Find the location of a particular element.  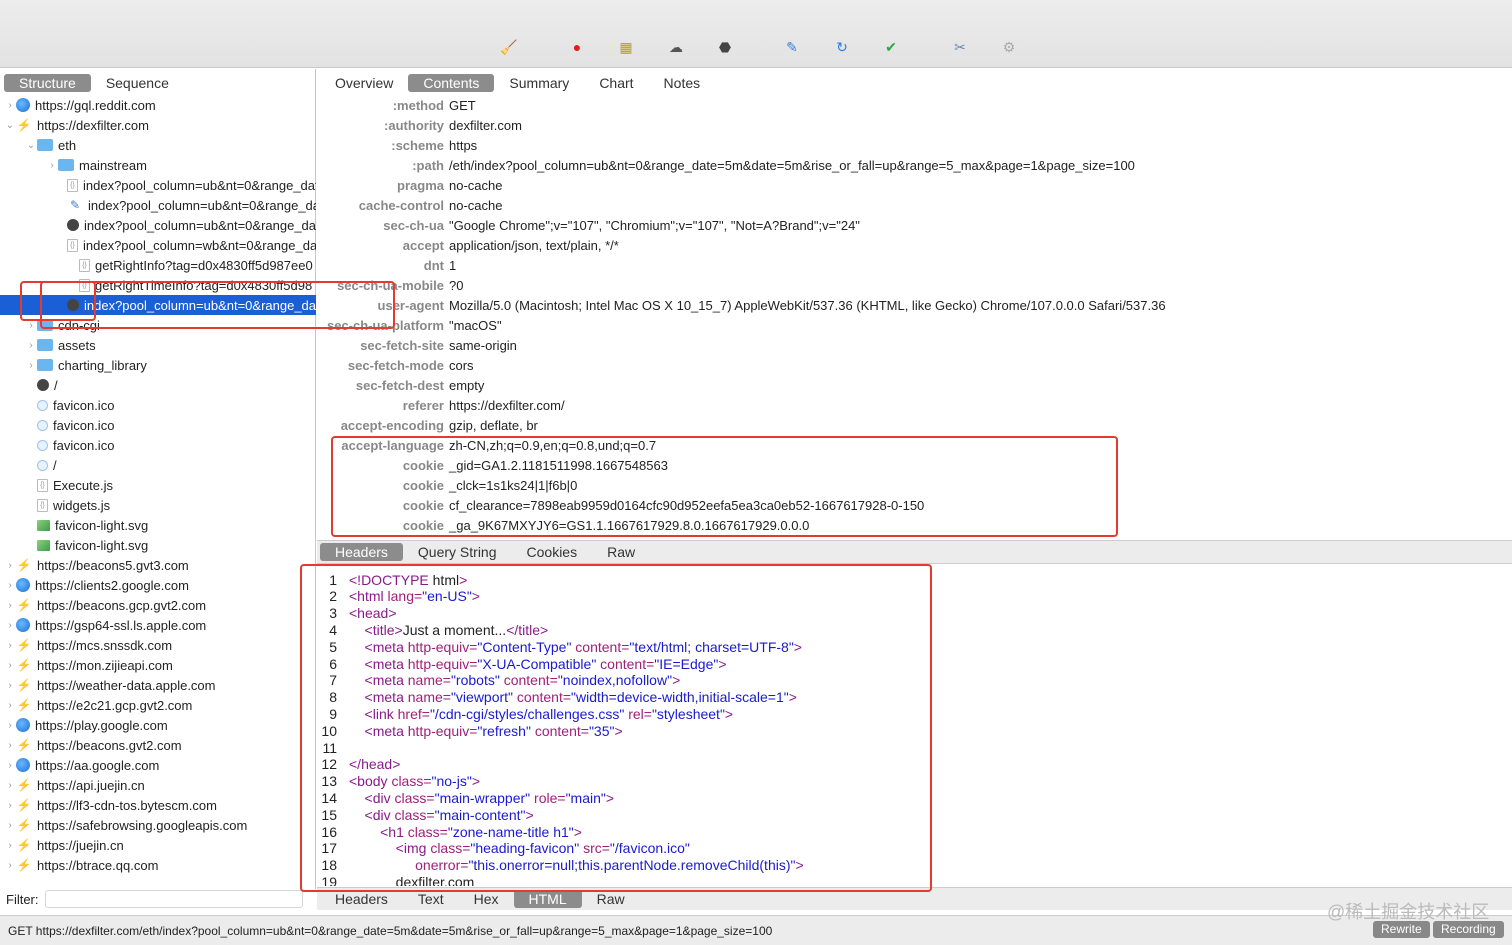

tree-row: ⌄ eth is located at coordinates (158, 145).